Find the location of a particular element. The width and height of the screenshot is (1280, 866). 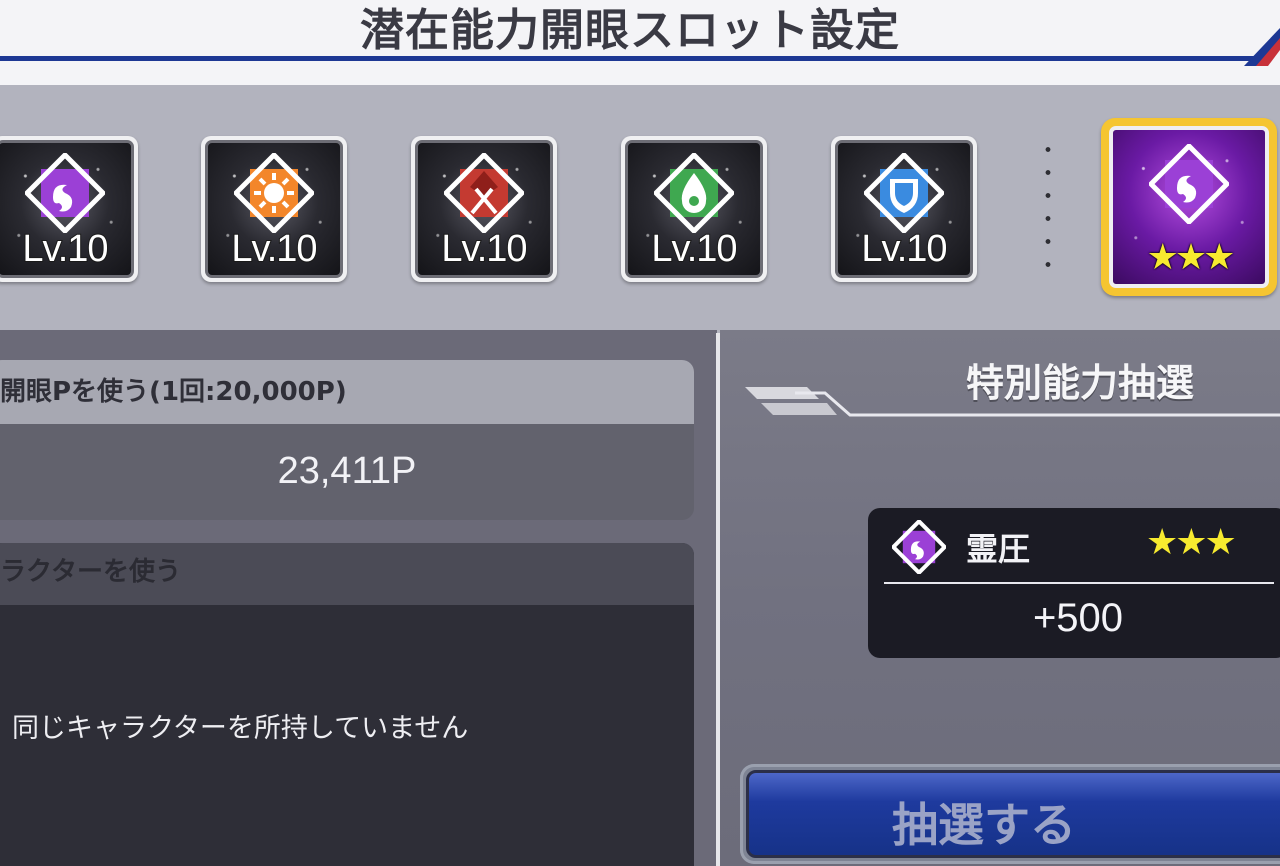

header-corner-decoration is located at coordinates (1262, 47).